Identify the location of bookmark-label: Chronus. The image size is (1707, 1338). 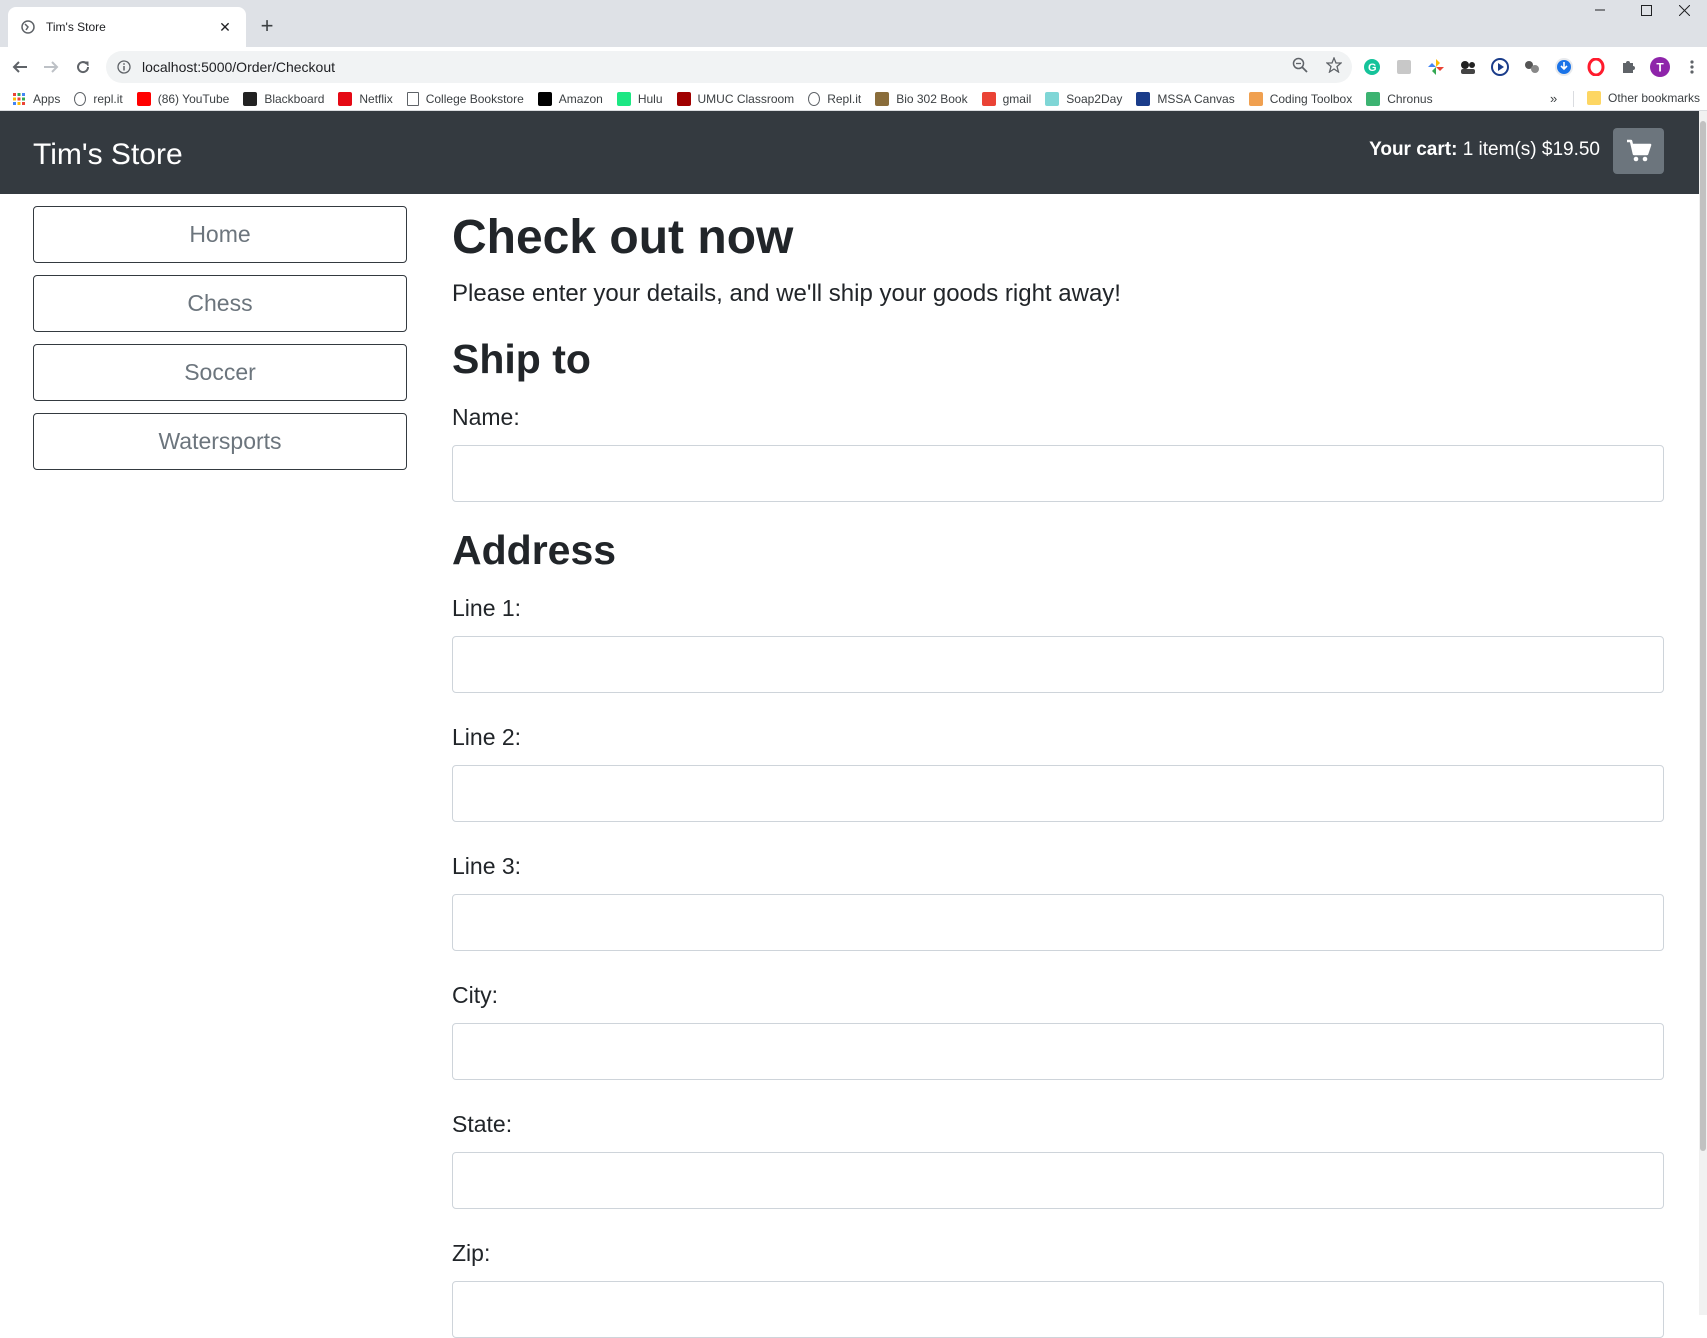
(1410, 98).